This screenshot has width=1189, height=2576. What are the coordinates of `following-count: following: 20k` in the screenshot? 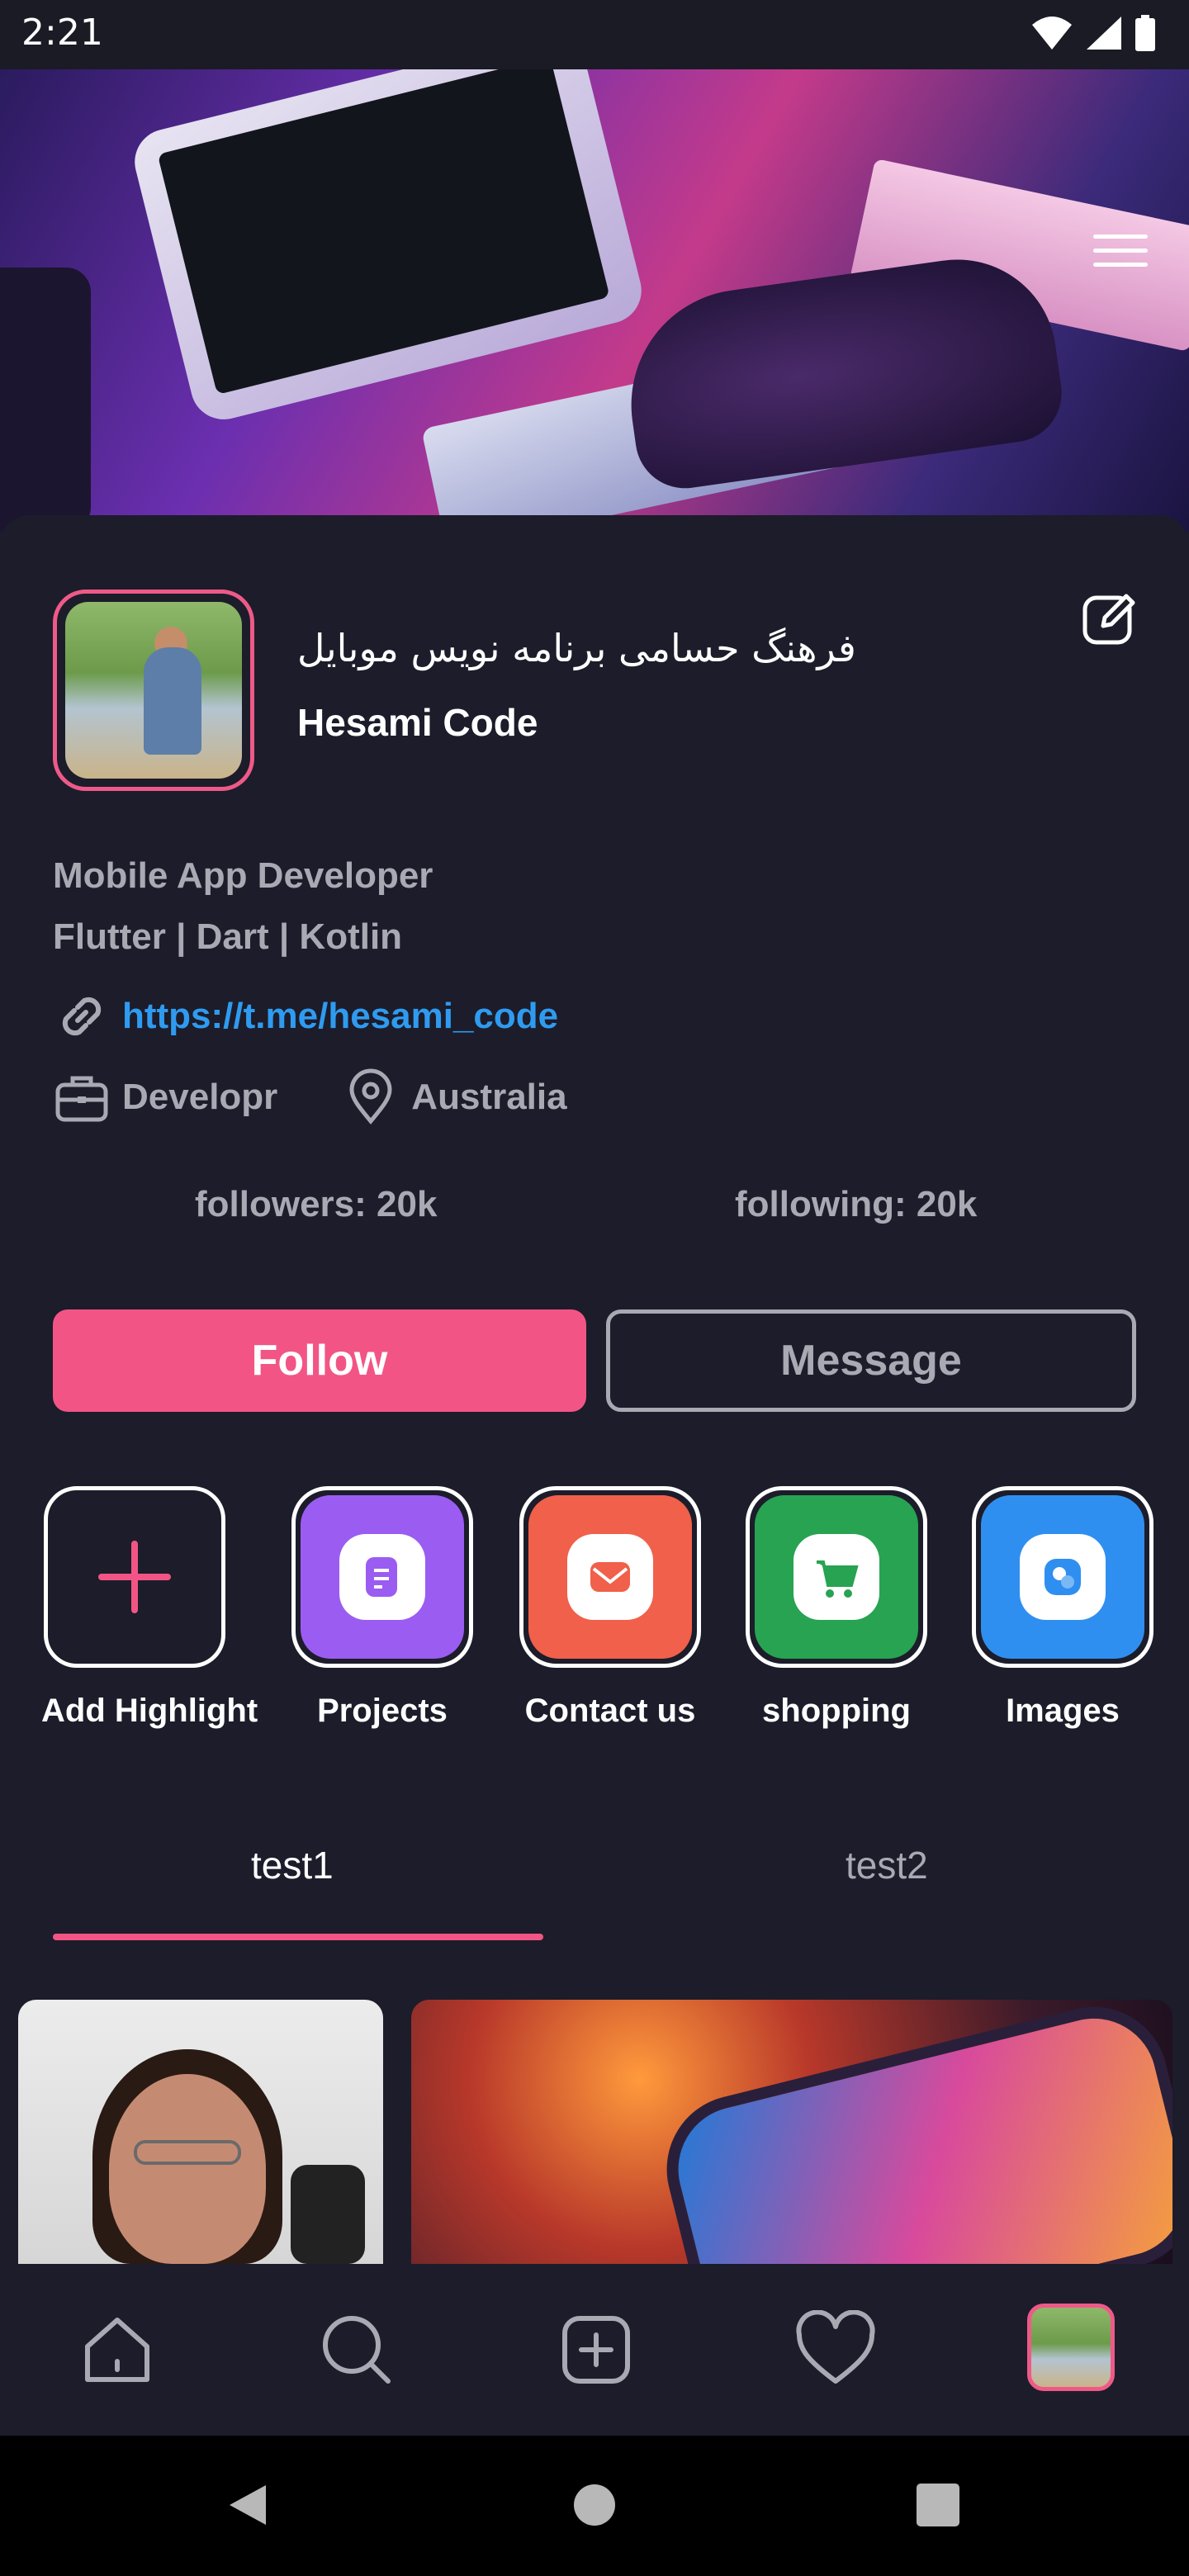 It's located at (856, 1204).